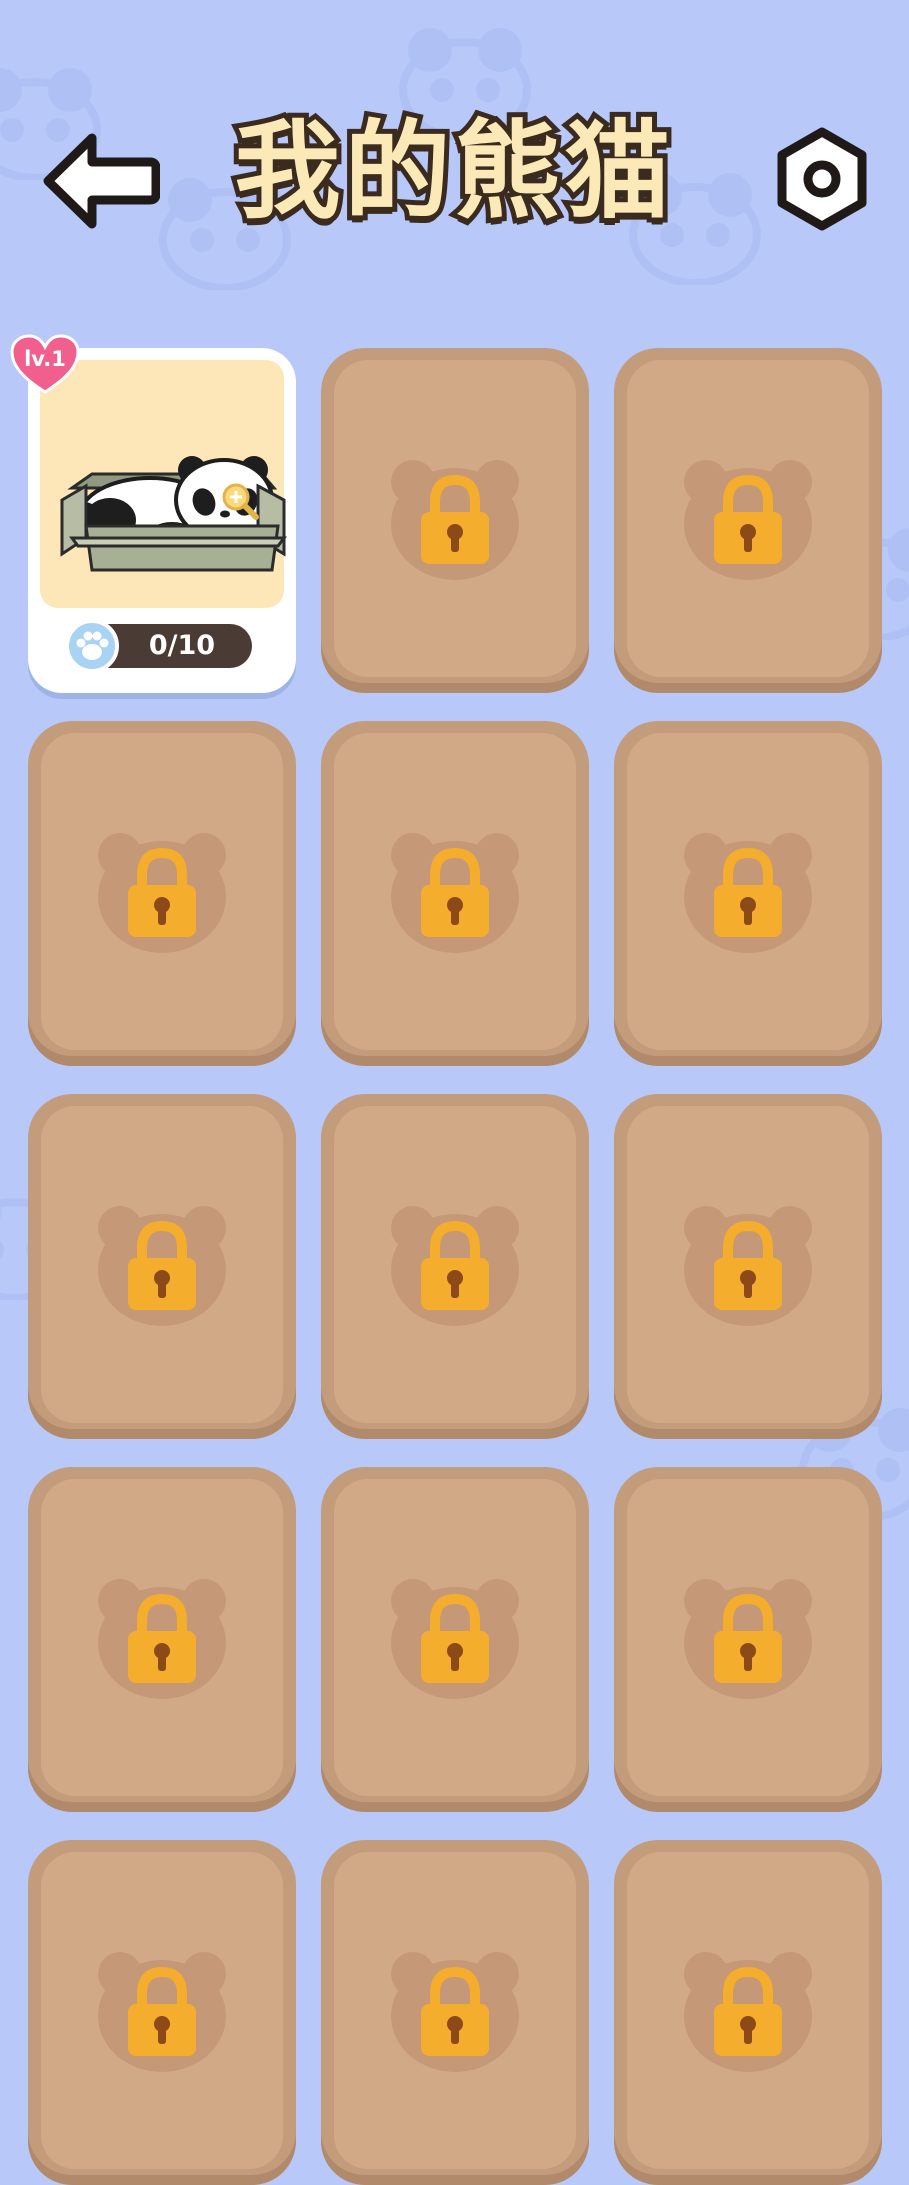  Describe the element at coordinates (182, 645) in the screenshot. I see `progress-text: 0/10` at that location.